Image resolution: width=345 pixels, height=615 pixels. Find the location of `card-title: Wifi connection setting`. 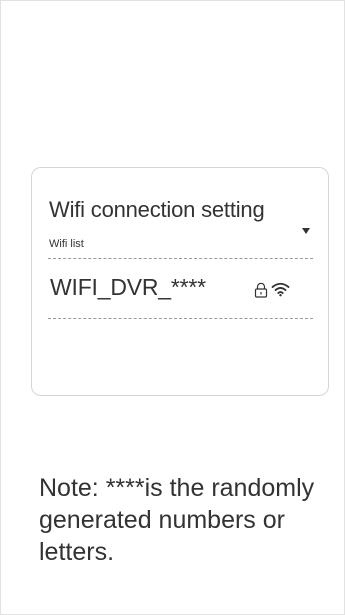

card-title: Wifi connection setting is located at coordinates (157, 209).